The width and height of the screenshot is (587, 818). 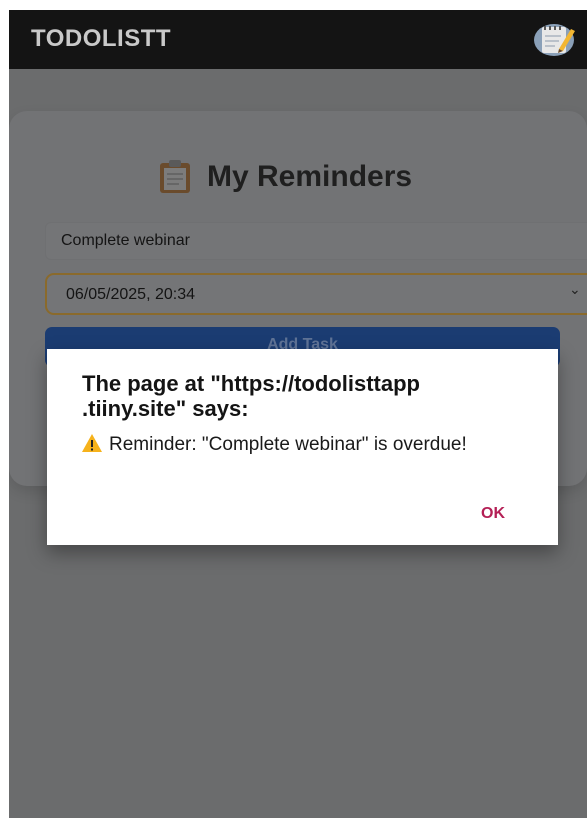 I want to click on top-bar: TODOLISTT, so click(x=298, y=39).